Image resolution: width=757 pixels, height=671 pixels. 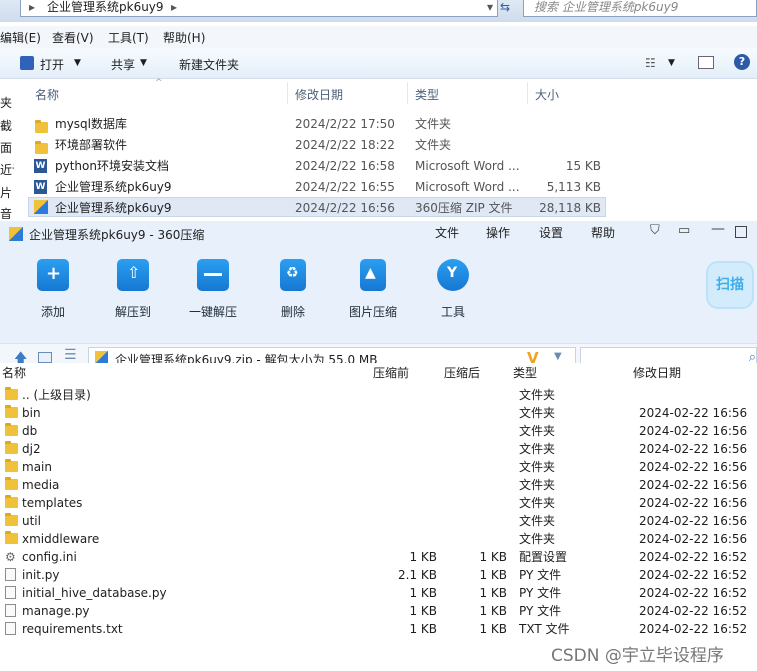 What do you see at coordinates (317, 145) in the screenshot?
I see `list-item: 环境部署软件 2024/2/22 18:22 文件夹` at bounding box center [317, 145].